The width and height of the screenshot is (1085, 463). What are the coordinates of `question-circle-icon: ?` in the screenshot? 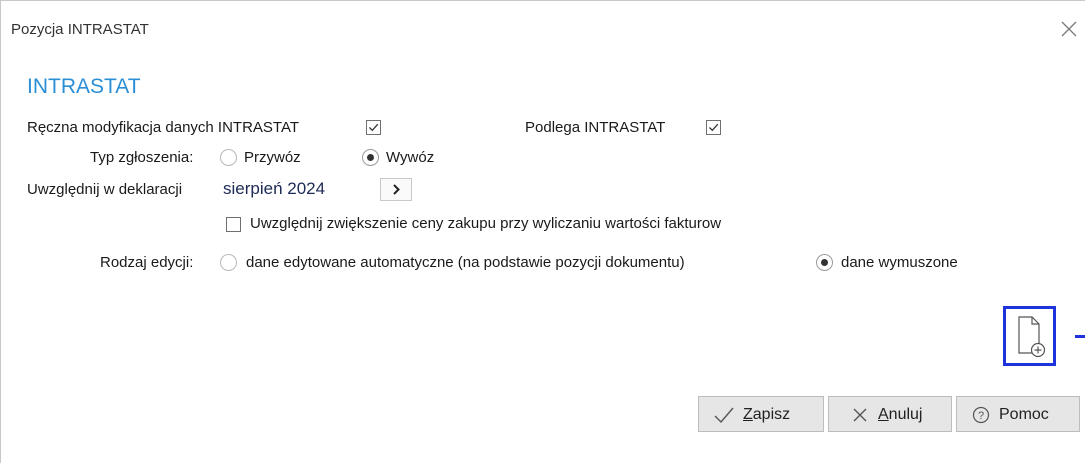 It's located at (981, 415).